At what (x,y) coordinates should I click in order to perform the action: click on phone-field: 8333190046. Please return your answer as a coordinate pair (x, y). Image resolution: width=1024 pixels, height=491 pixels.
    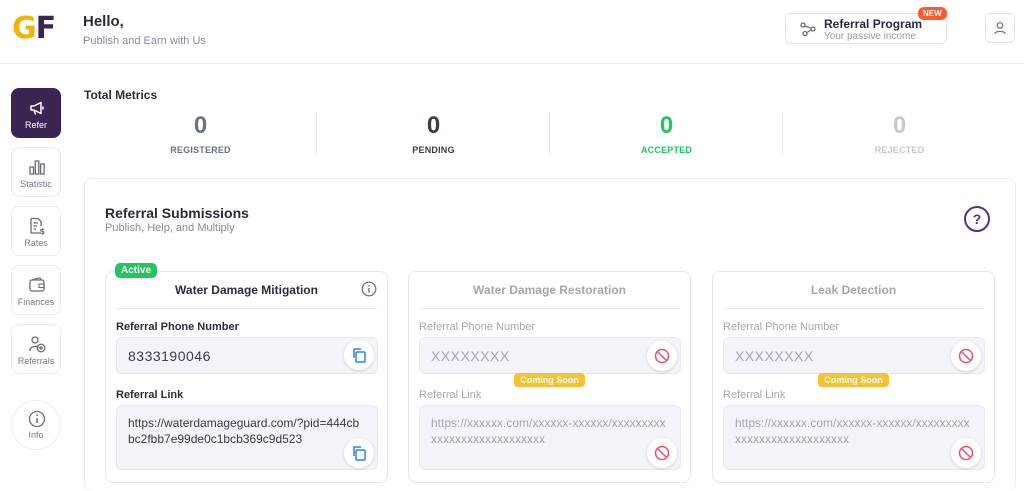
    Looking at the image, I should click on (247, 355).